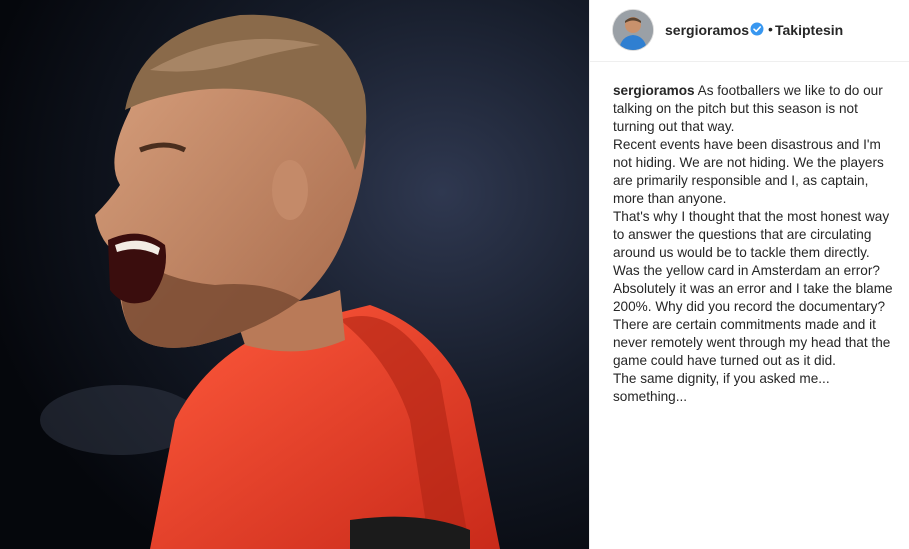 The height and width of the screenshot is (549, 909). Describe the element at coordinates (757, 29) in the screenshot. I see `verified-badge-icon` at that location.